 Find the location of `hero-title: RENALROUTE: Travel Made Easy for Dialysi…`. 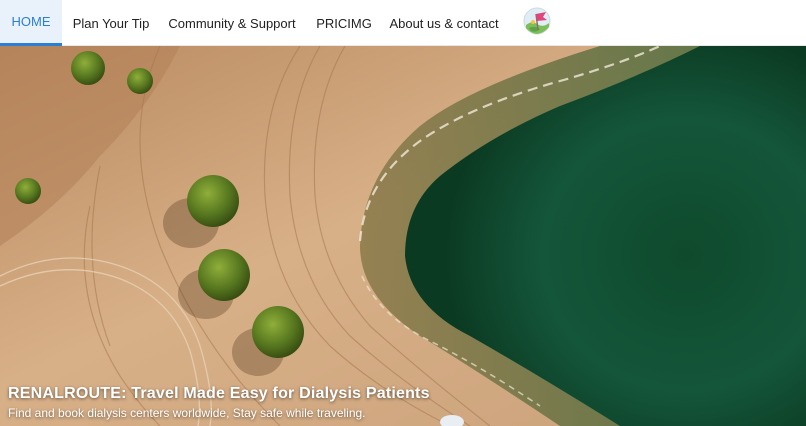

hero-title: RENALROUTE: Travel Made Easy for Dialysi… is located at coordinates (219, 393).